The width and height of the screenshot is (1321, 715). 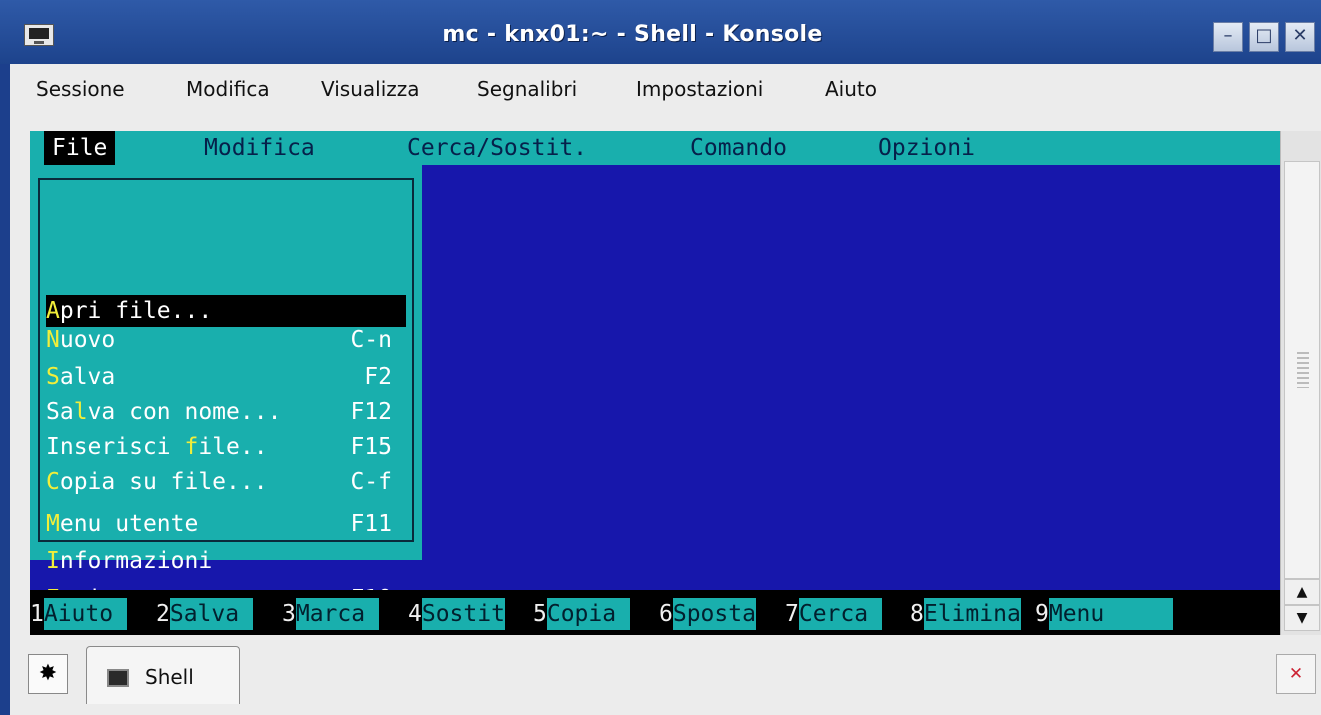 What do you see at coordinates (463, 614) in the screenshot?
I see `function-key-label: Sostit` at bounding box center [463, 614].